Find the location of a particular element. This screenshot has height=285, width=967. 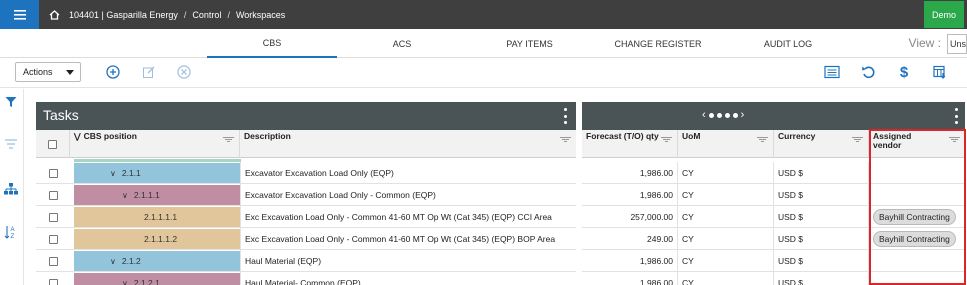

demo-button: Demo is located at coordinates (944, 14).